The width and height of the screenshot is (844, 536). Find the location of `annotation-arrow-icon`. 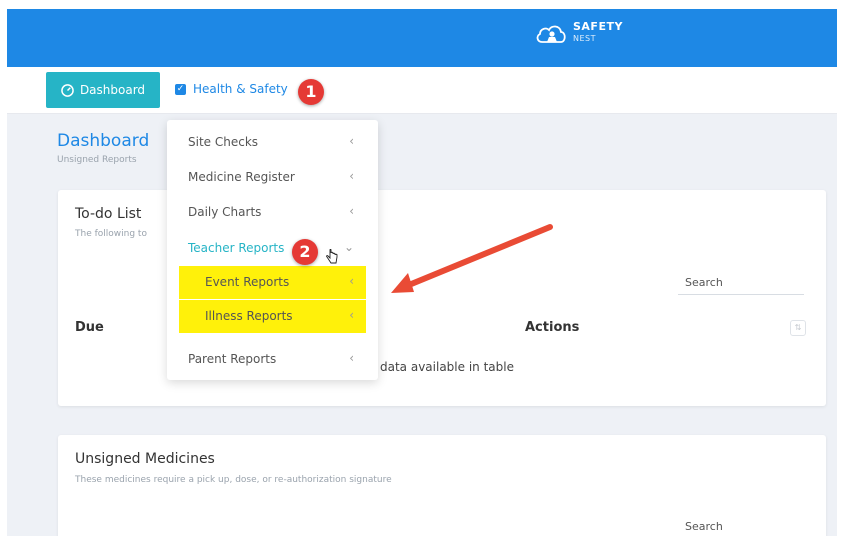

annotation-arrow-icon is located at coordinates (472, 258).